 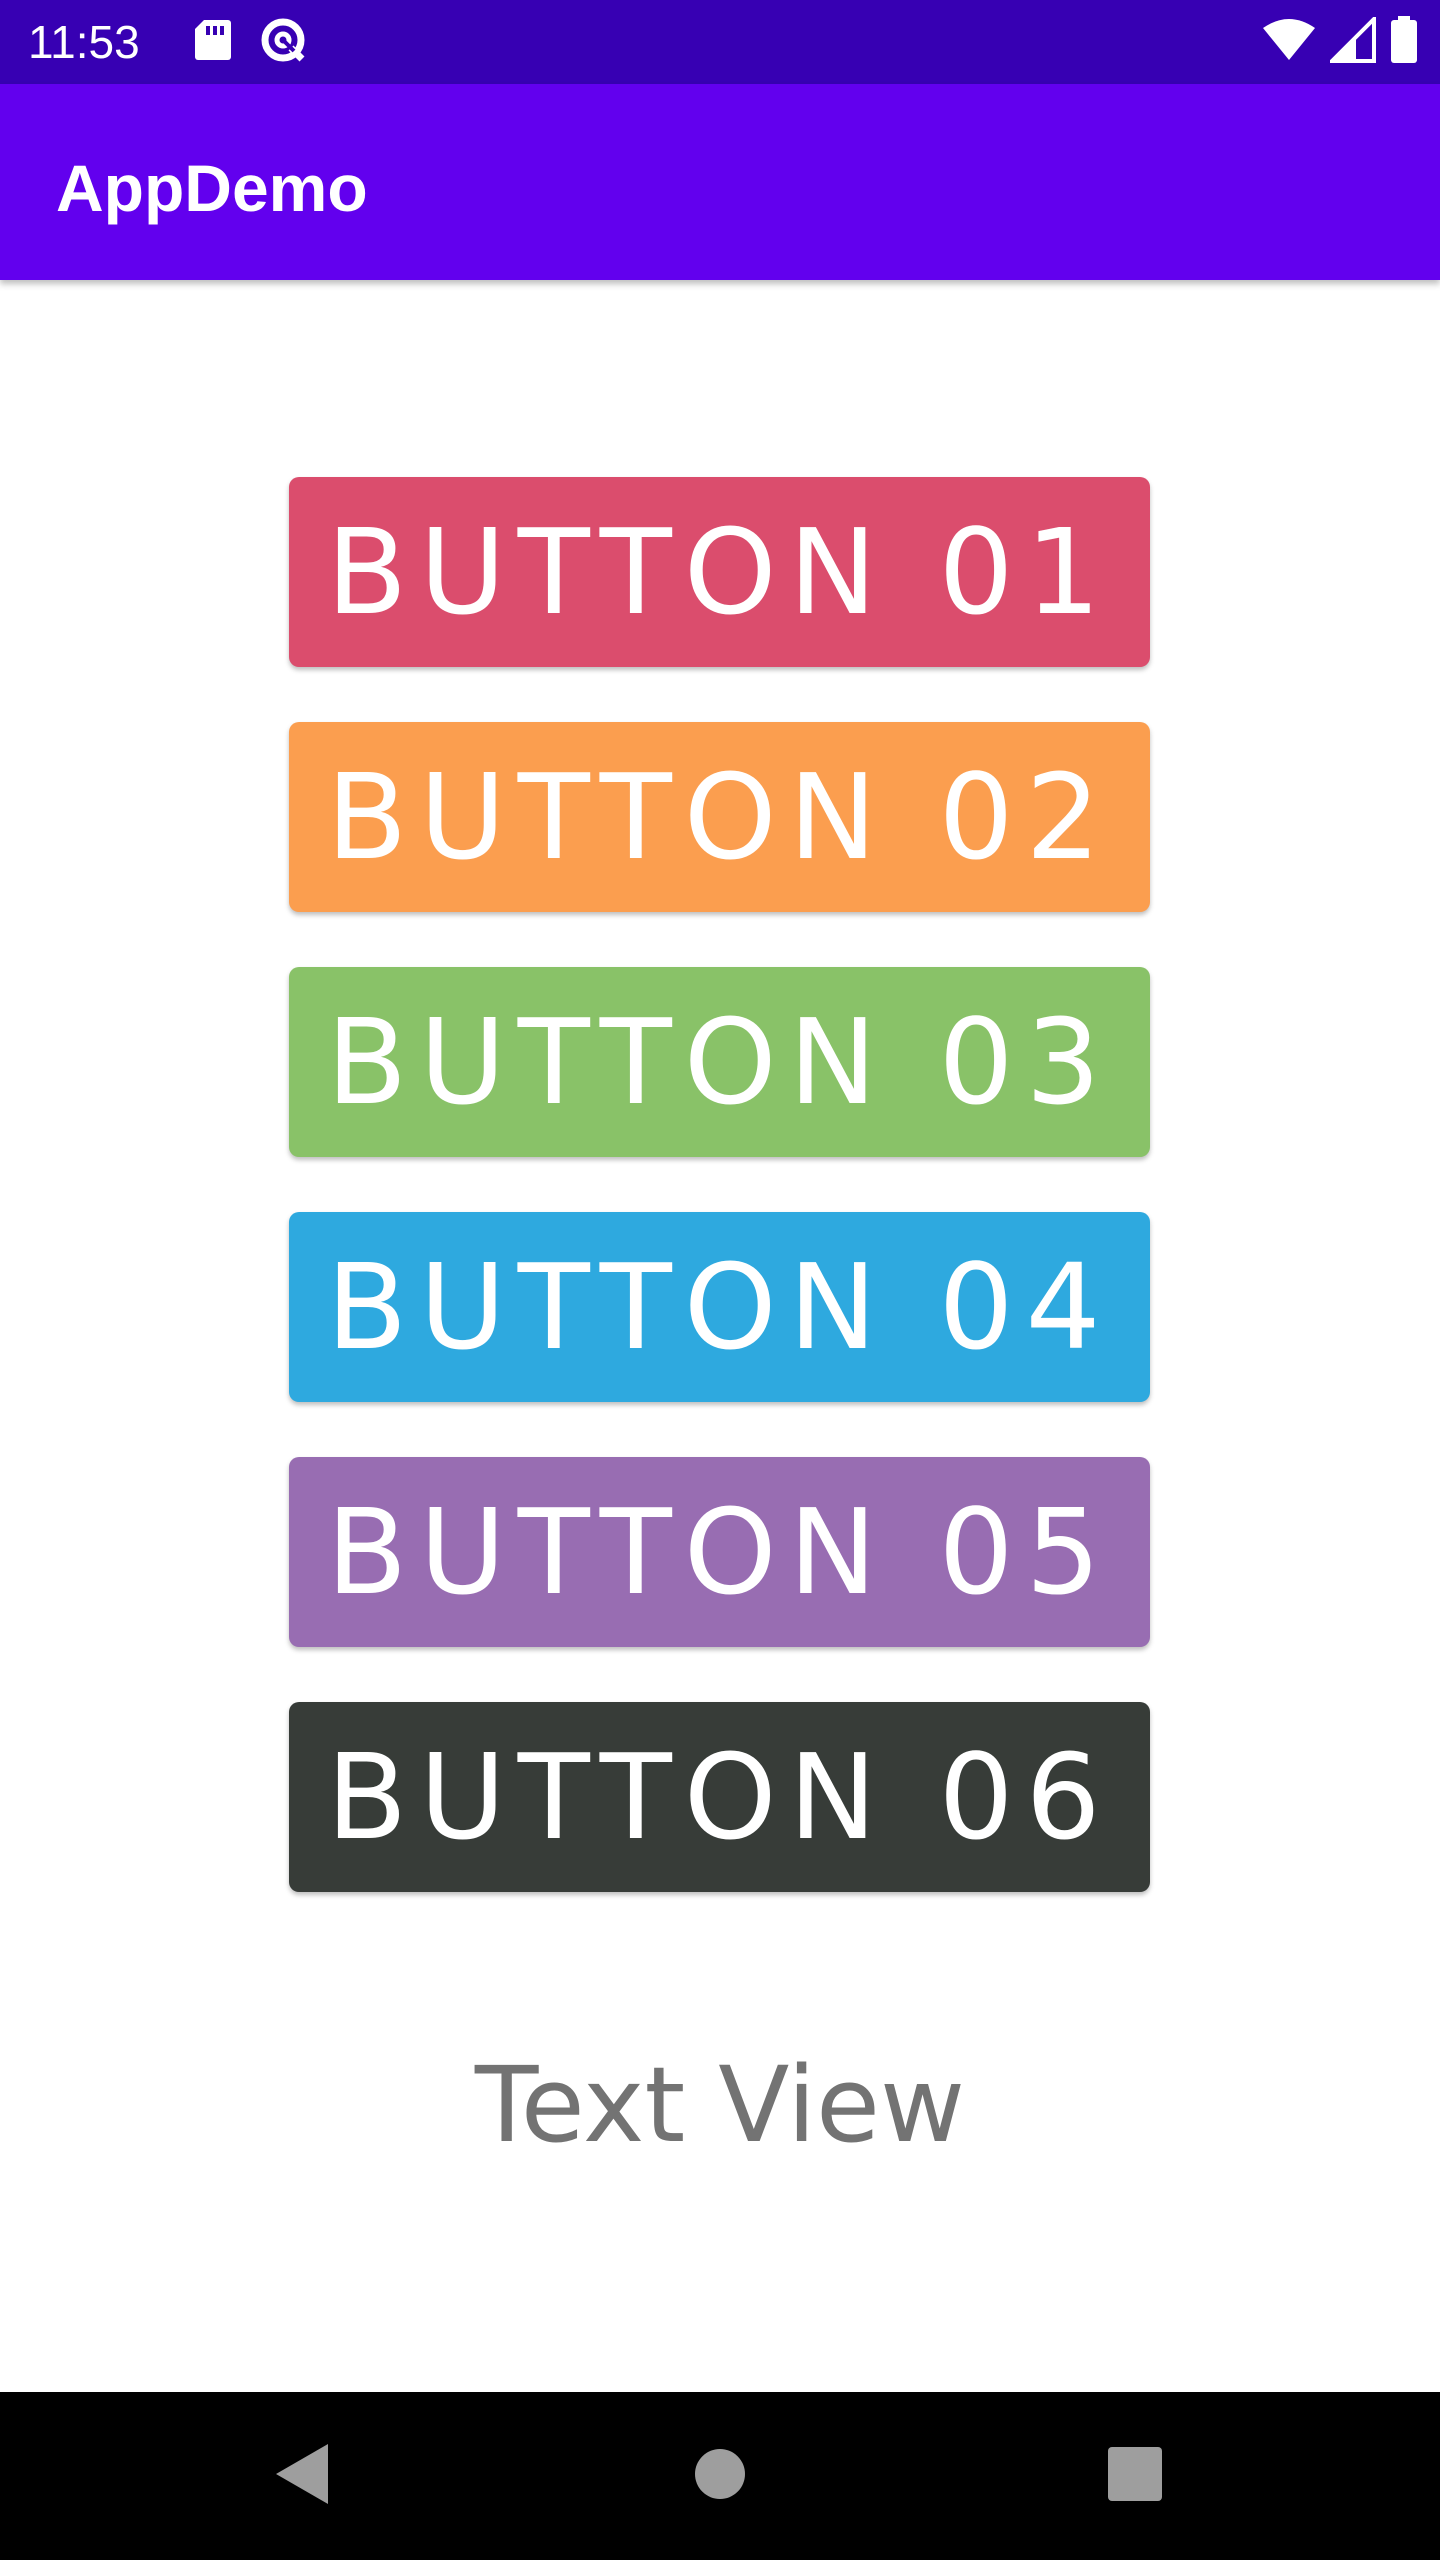 I want to click on back-icon, so click(x=302, y=2476).